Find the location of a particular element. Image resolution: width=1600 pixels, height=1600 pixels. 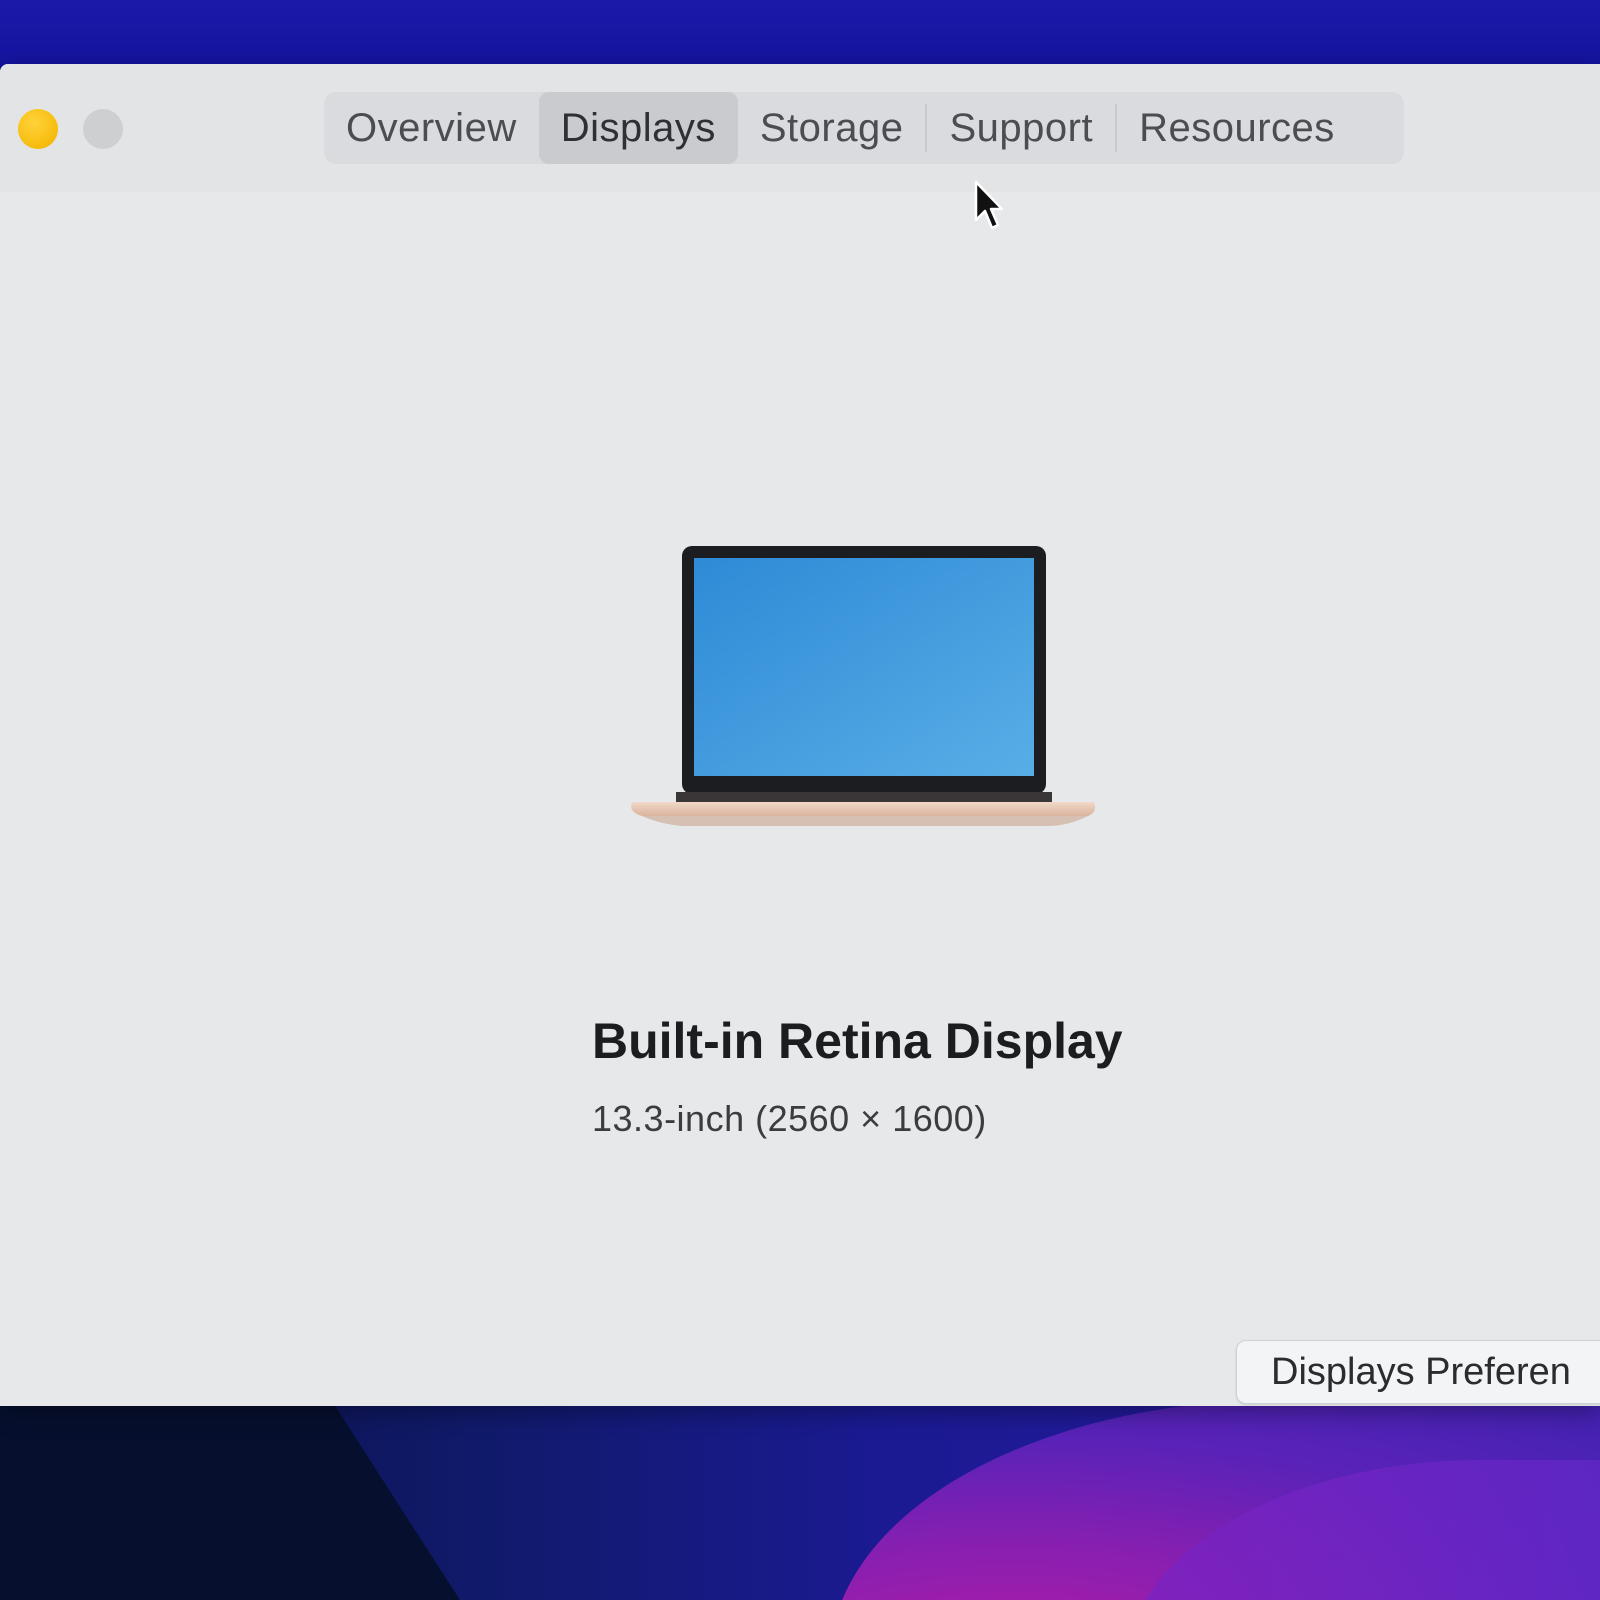

tab-storage: Storage is located at coordinates (832, 128).